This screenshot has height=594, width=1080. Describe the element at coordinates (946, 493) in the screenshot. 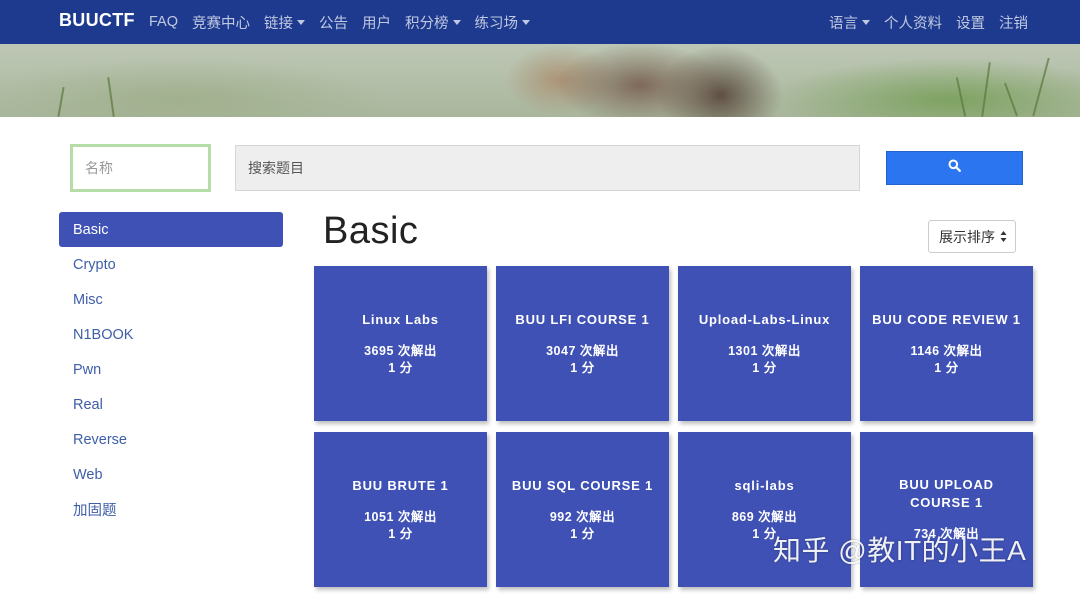

I see `challenge-title: BUU UPLOAD COURSE 1` at that location.